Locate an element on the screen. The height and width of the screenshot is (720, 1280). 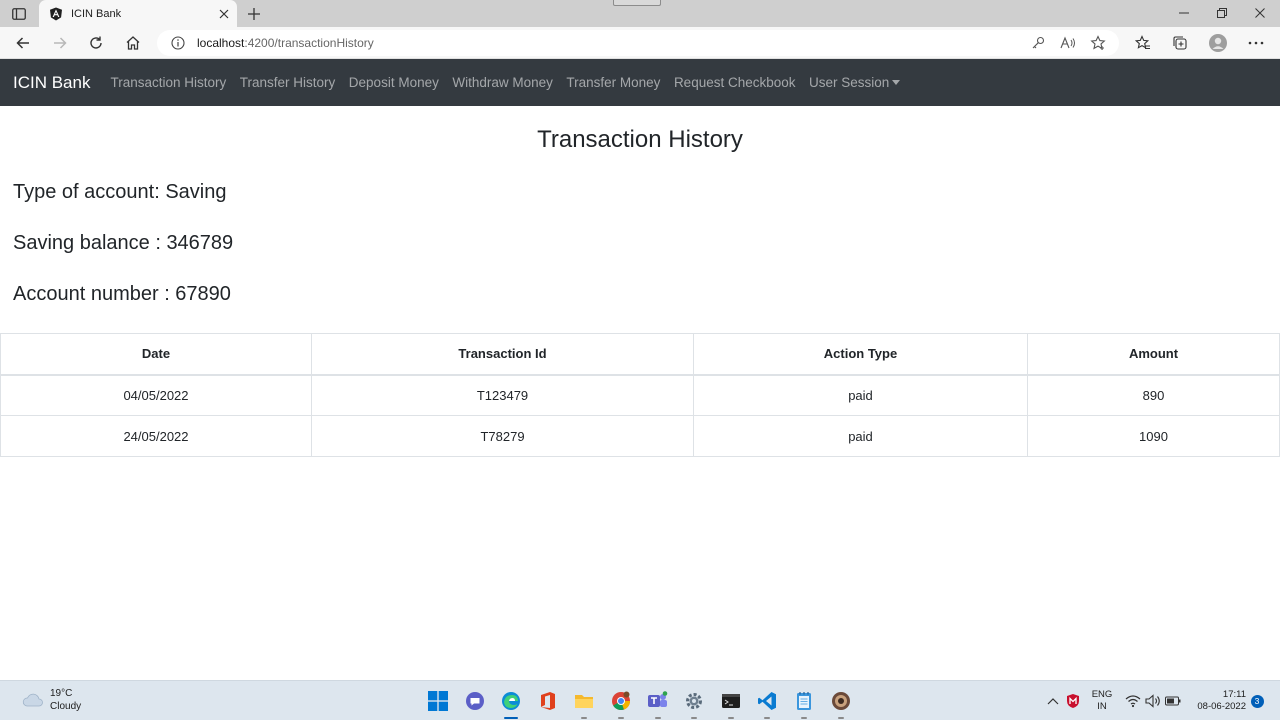
url-path: :4200/transactionHistory is located at coordinates (309, 43).